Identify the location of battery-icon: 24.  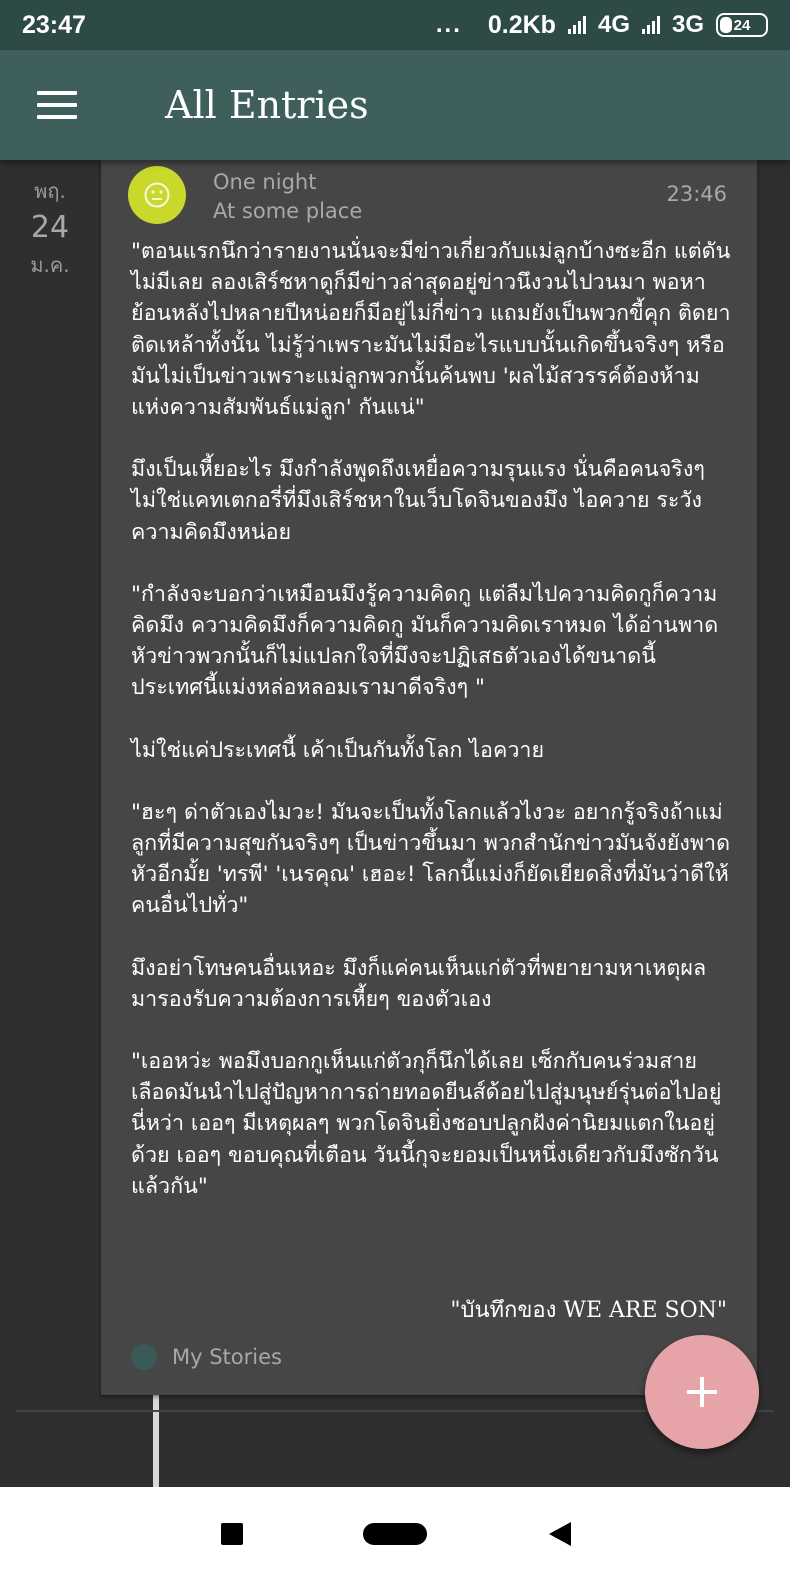
(742, 25).